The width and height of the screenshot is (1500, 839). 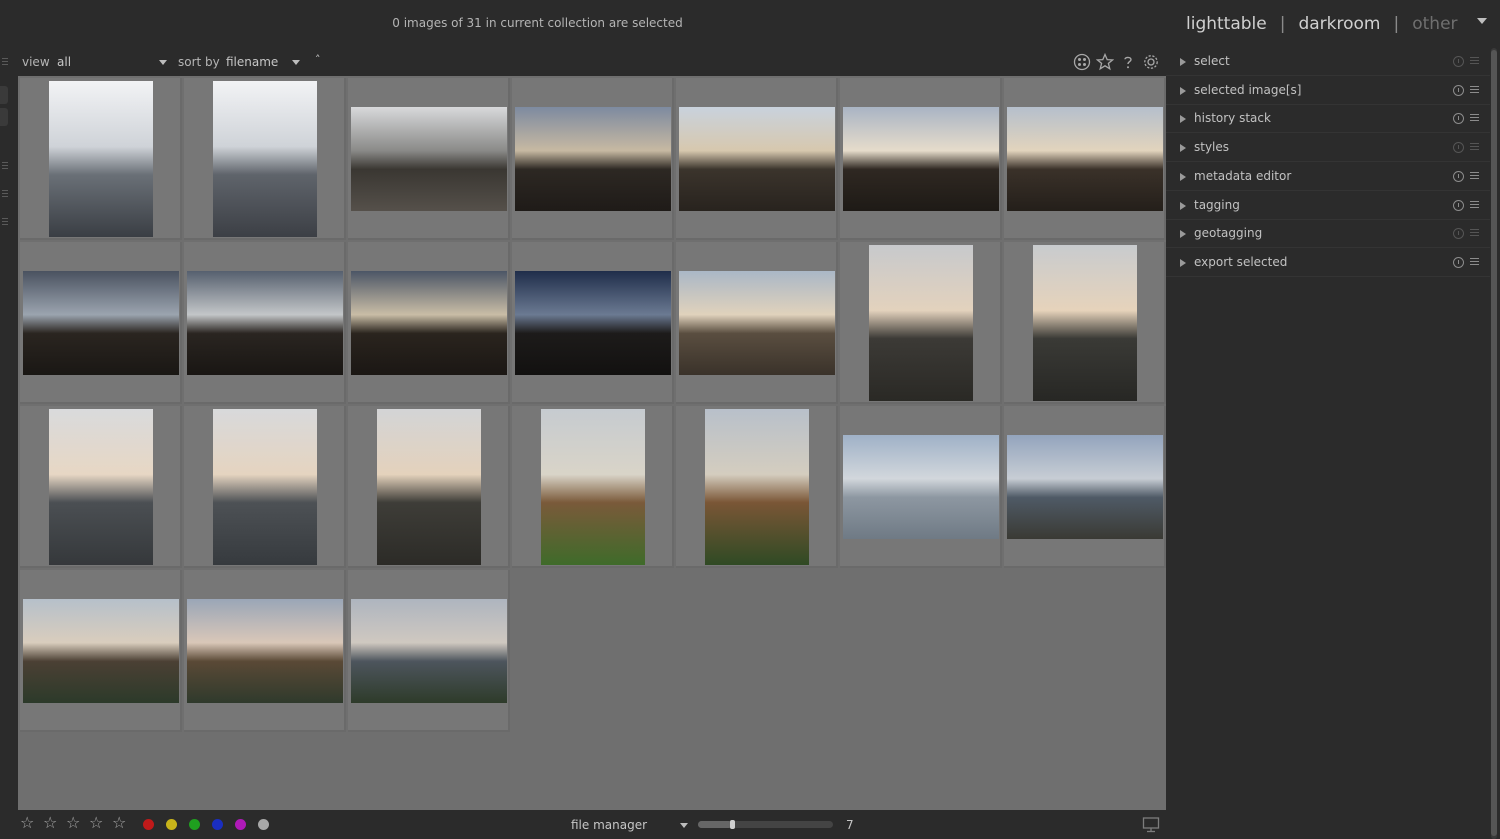 I want to click on module-selected-image-s: selected image[s], so click(x=1328, y=91).